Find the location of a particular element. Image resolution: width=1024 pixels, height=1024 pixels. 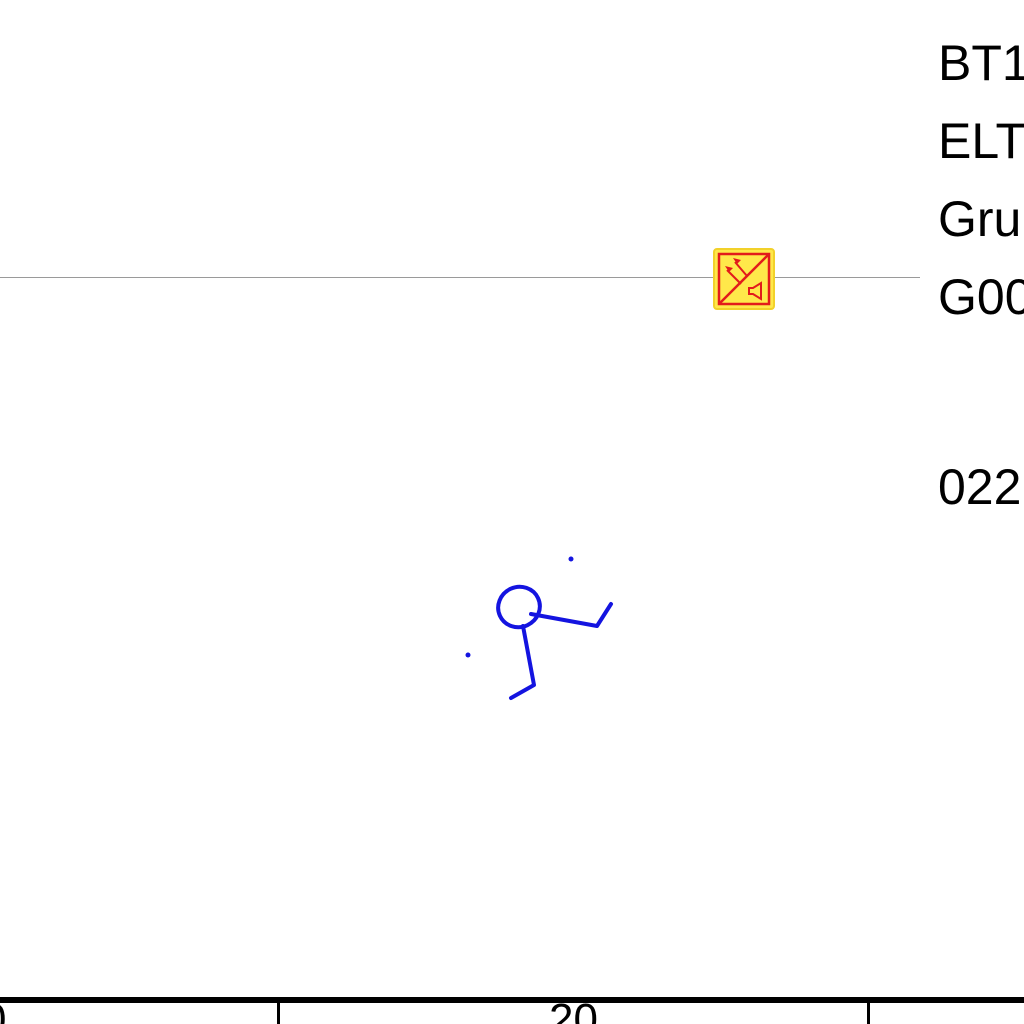

warning-arrows-speaker-icon is located at coordinates (744, 279).